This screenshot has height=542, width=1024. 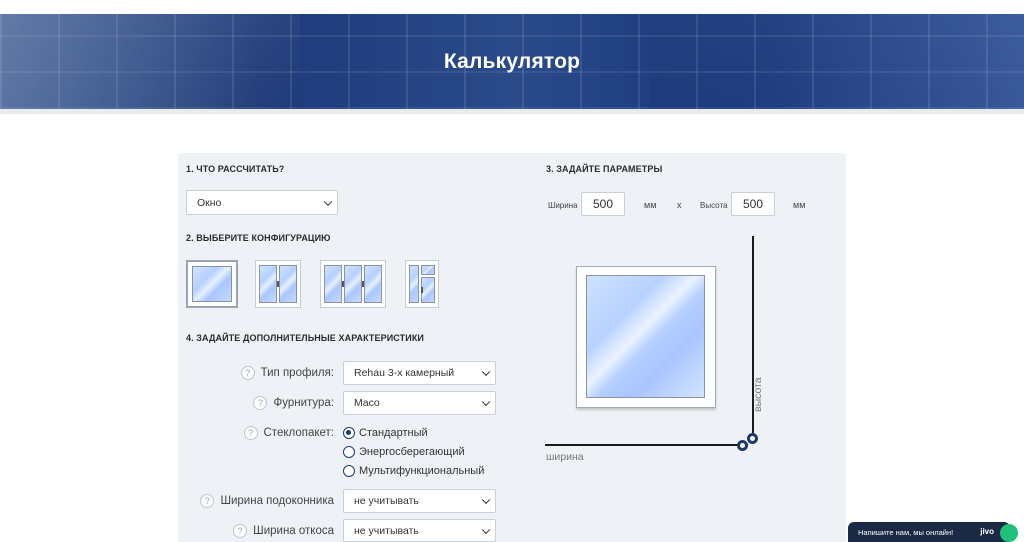 What do you see at coordinates (349, 433) in the screenshot?
I see `radio-selected` at bounding box center [349, 433].